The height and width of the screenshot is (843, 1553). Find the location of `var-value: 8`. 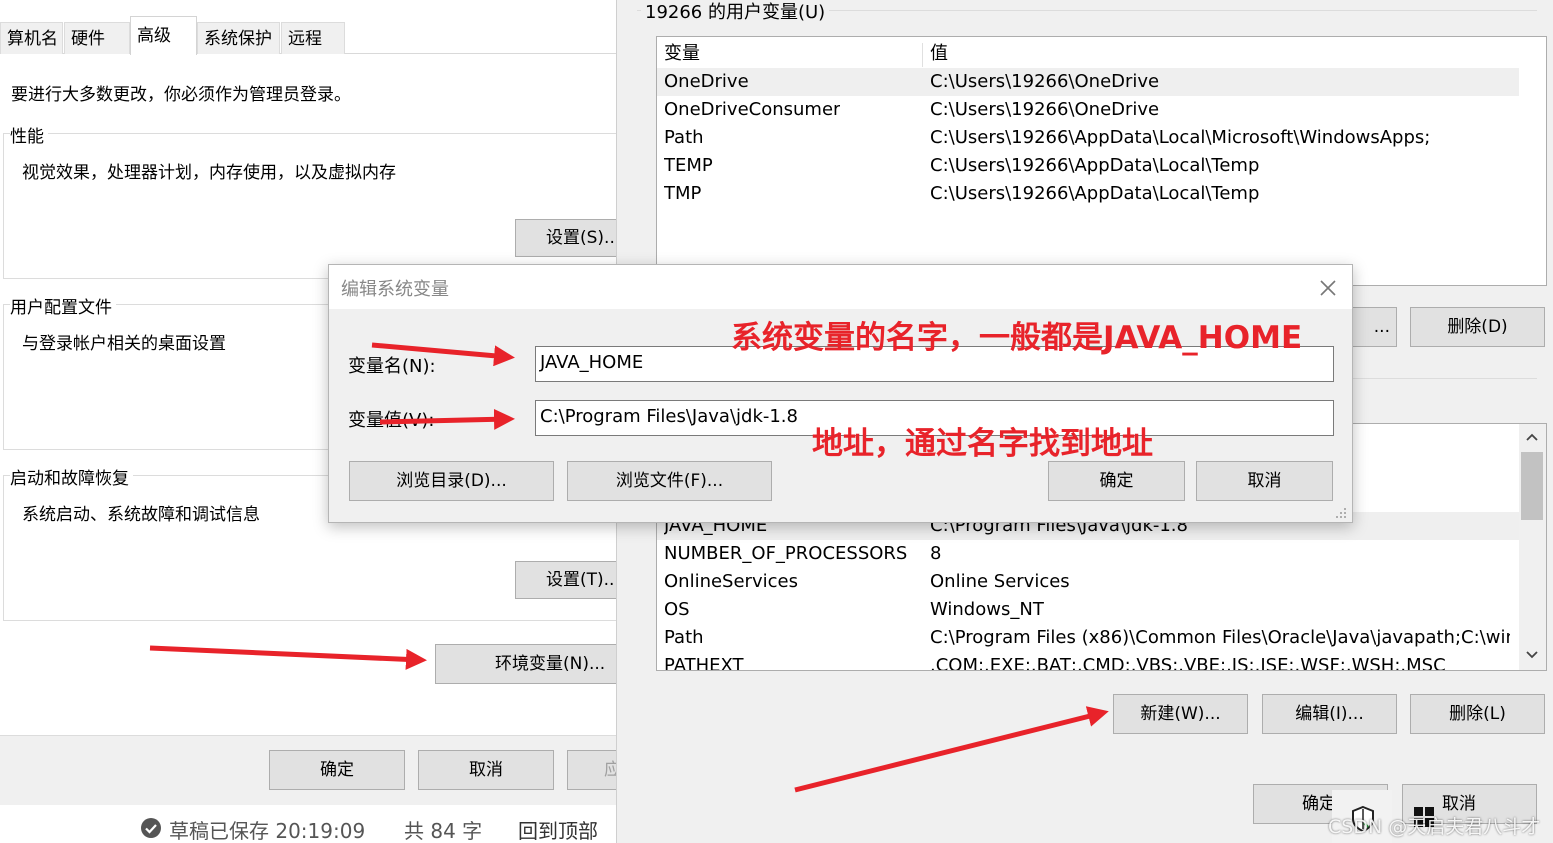

var-value: 8 is located at coordinates (936, 553).